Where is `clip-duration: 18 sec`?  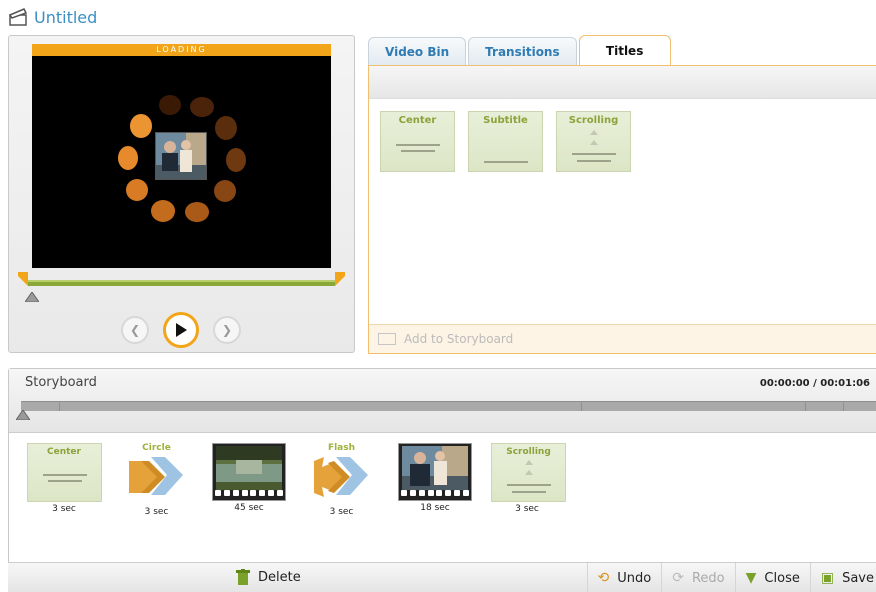 clip-duration: 18 sec is located at coordinates (435, 508).